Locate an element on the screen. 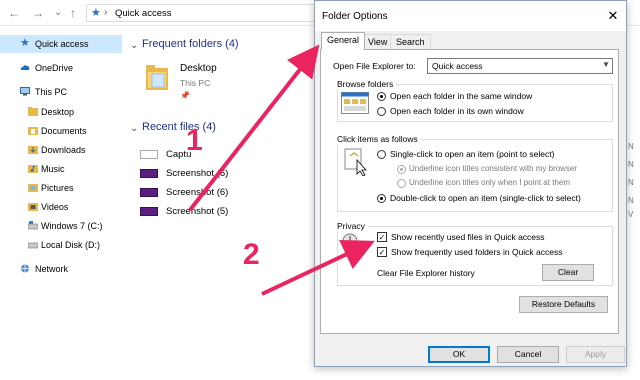 The image size is (640, 380). sidebar-item-network: Network is located at coordinates (61, 269).